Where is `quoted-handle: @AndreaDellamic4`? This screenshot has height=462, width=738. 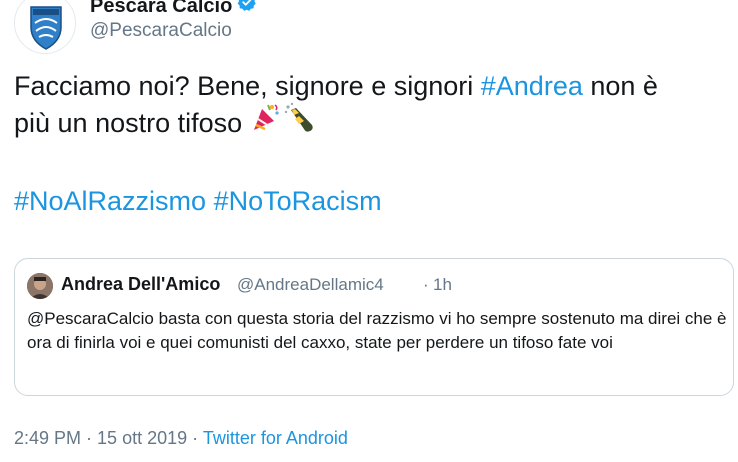 quoted-handle: @AndreaDellamic4 is located at coordinates (310, 285).